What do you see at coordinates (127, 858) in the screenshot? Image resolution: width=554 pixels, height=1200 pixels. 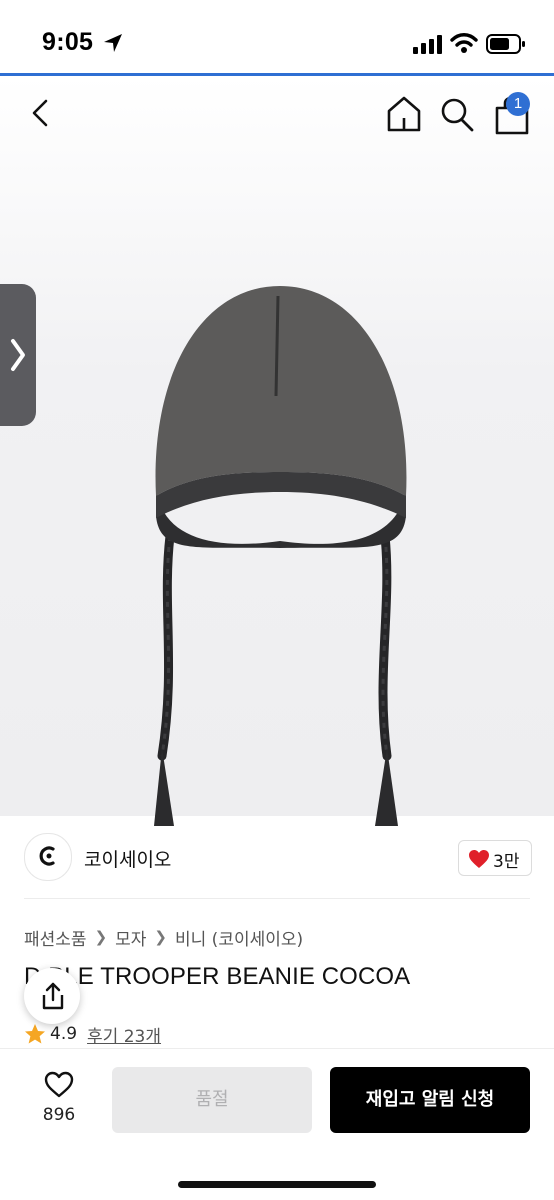 I see `brand-name: 코이세이오` at bounding box center [127, 858].